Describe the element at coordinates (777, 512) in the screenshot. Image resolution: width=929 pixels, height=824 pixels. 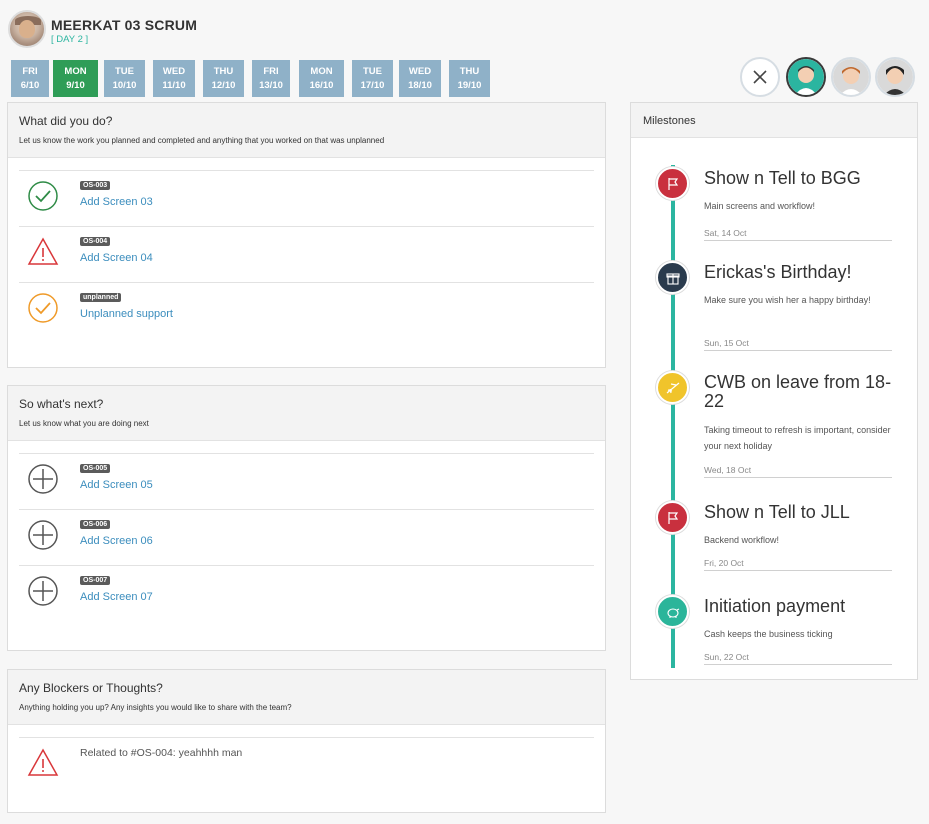
I see `milestone-title: Show n Tell to JLL` at that location.